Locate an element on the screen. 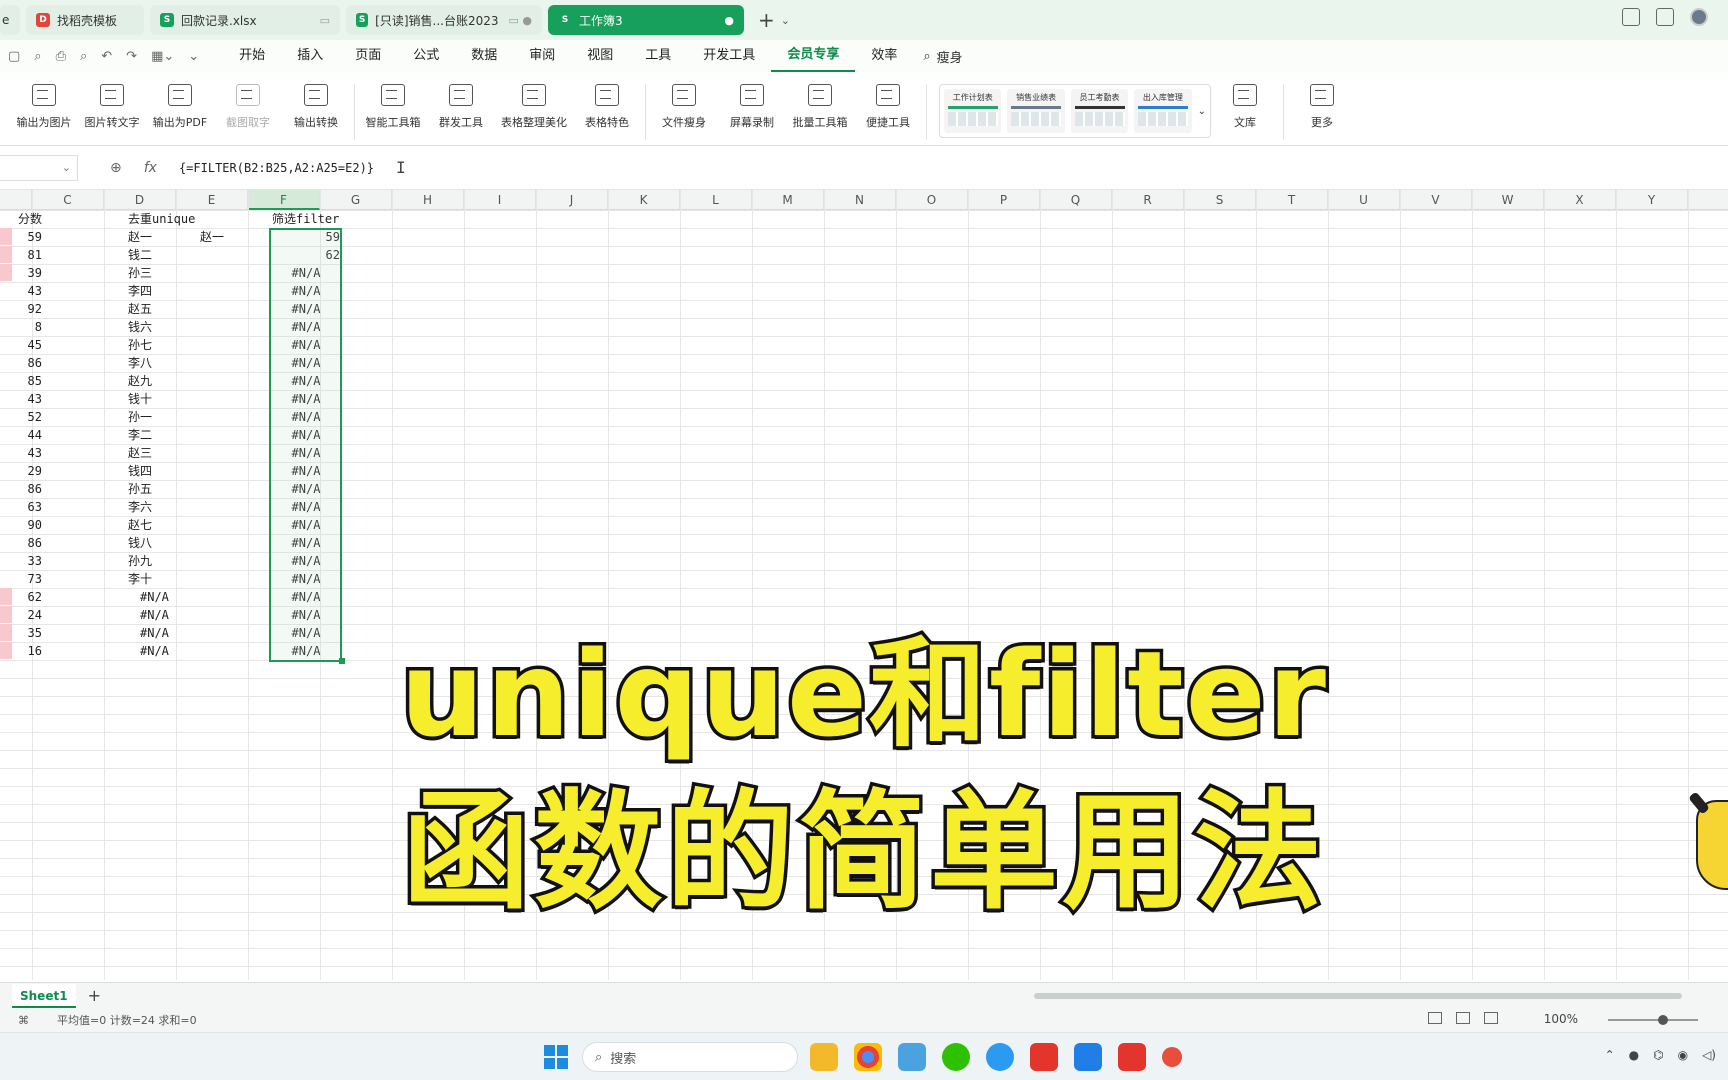  column-header: X is located at coordinates (1580, 200).